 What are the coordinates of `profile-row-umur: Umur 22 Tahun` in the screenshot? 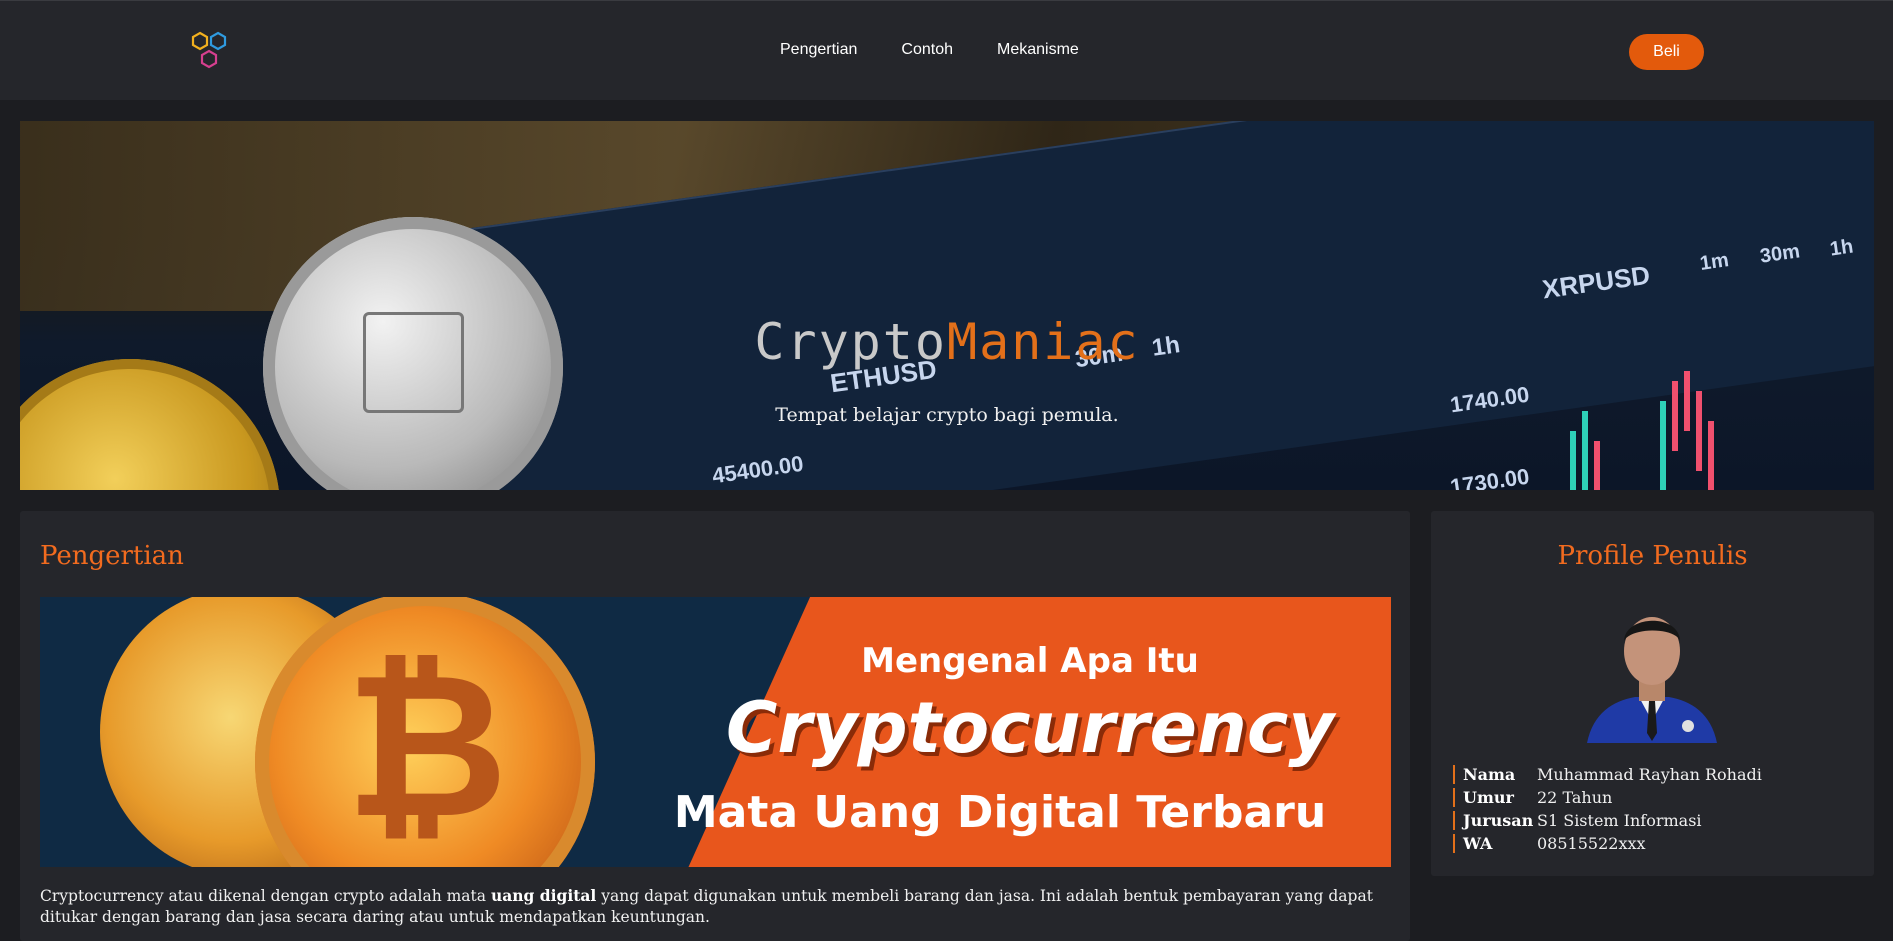 It's located at (1607, 797).